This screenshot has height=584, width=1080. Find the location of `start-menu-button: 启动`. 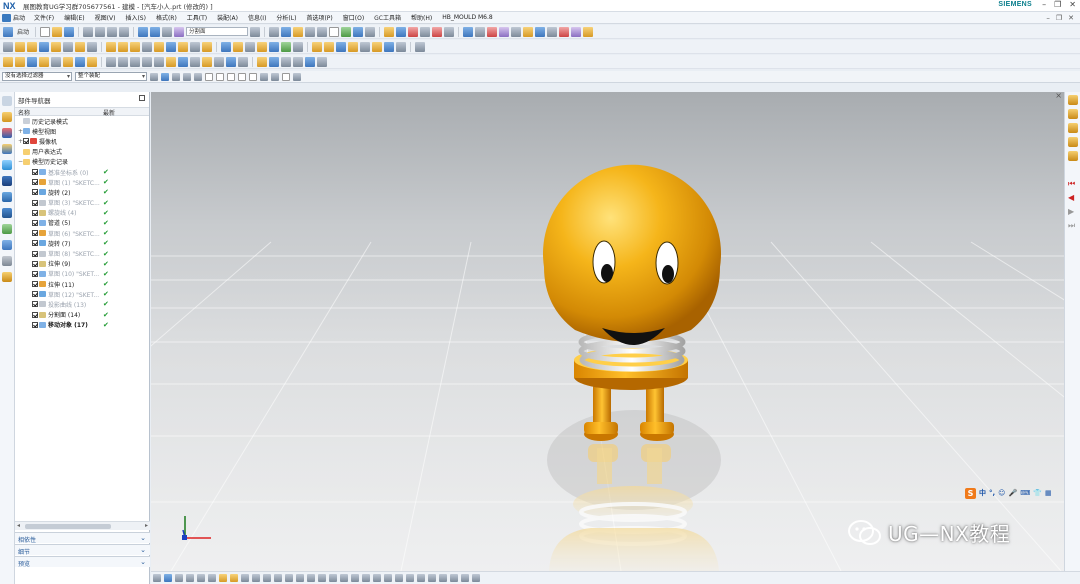

start-menu-button: 启动 is located at coordinates (13, 17).